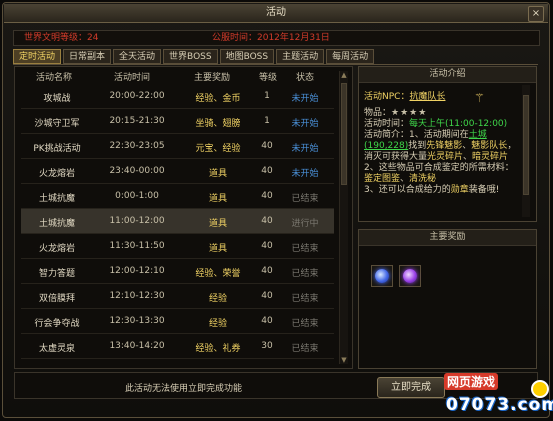 The image size is (553, 421). I want to click on intro-scroll-thumb, so click(526, 145).